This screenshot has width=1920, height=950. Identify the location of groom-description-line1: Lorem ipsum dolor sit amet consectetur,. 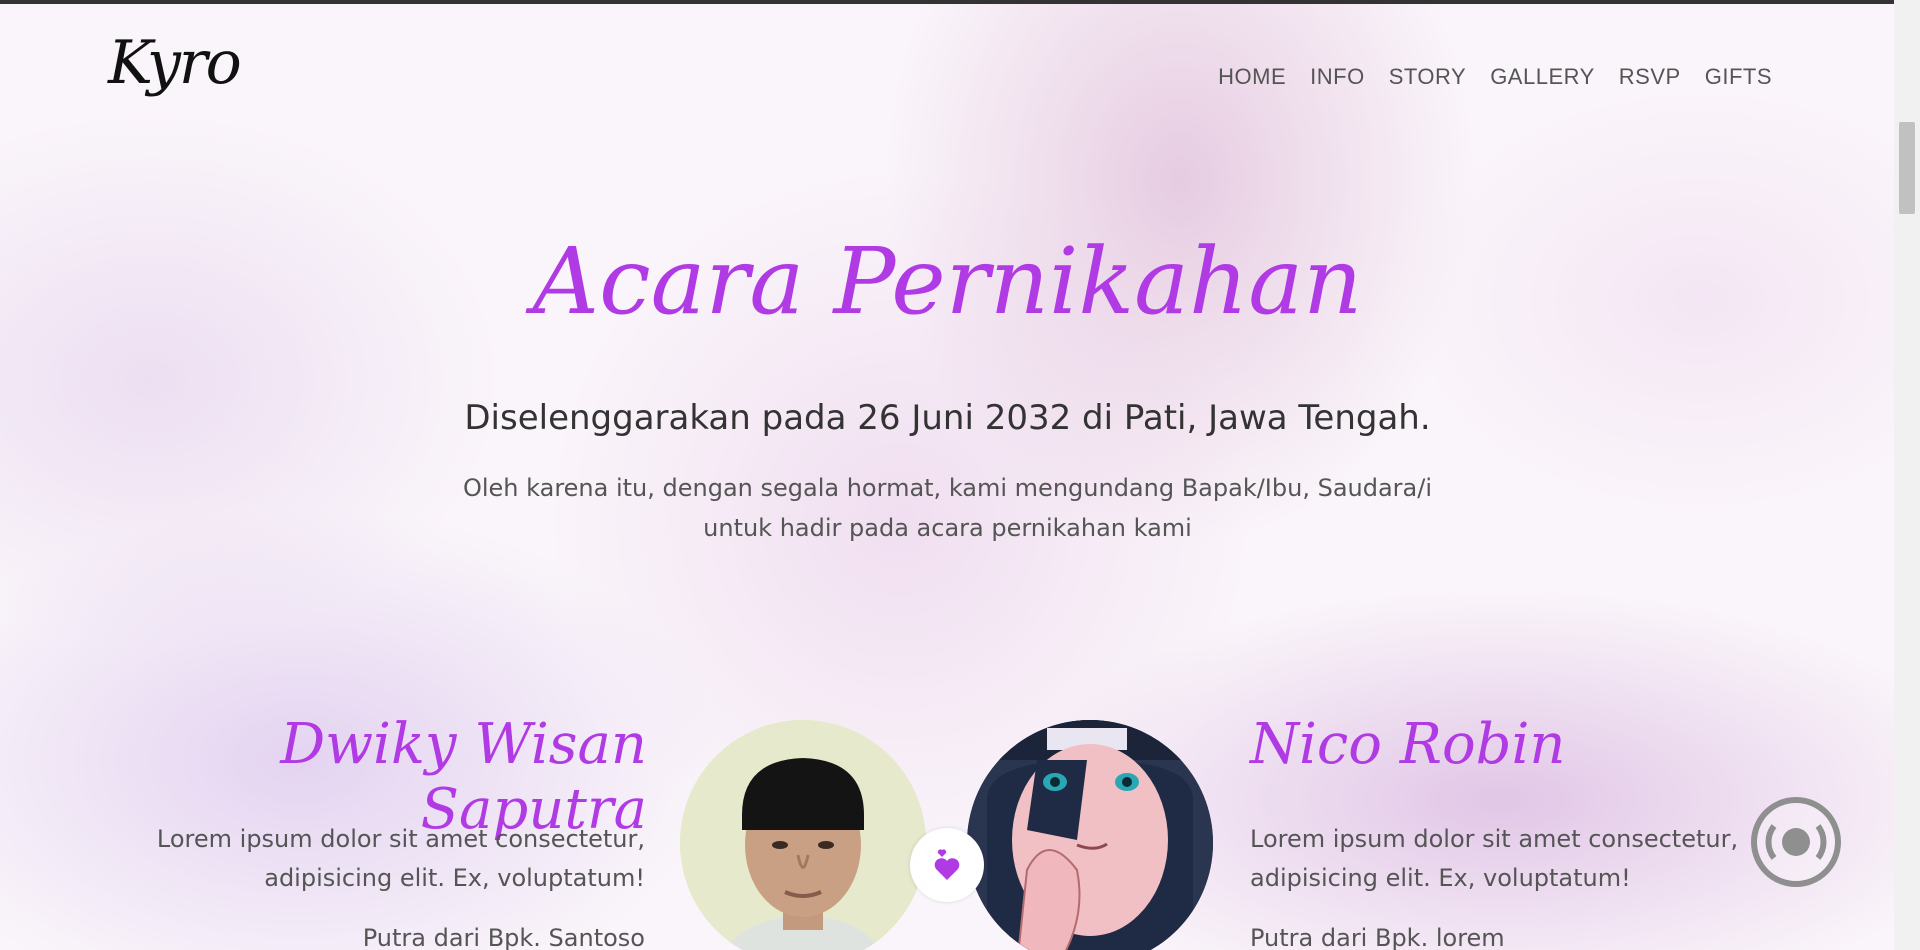
(400, 839).